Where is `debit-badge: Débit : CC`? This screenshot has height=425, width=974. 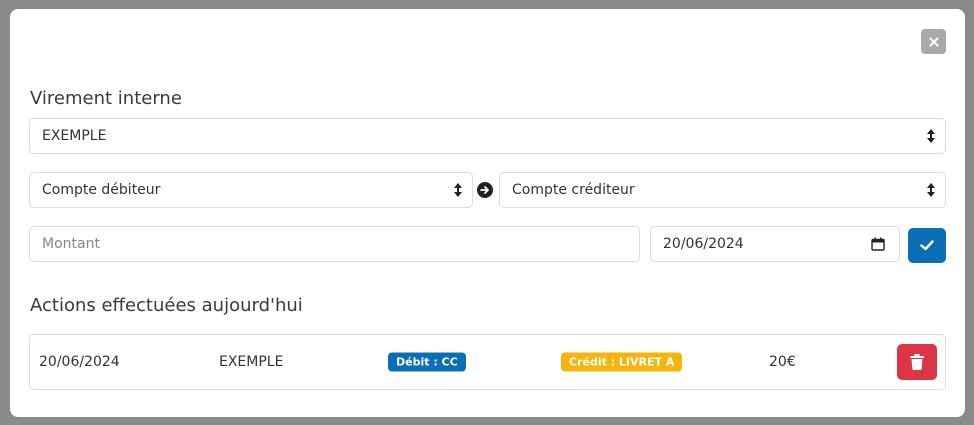 debit-badge: Débit : CC is located at coordinates (427, 362).